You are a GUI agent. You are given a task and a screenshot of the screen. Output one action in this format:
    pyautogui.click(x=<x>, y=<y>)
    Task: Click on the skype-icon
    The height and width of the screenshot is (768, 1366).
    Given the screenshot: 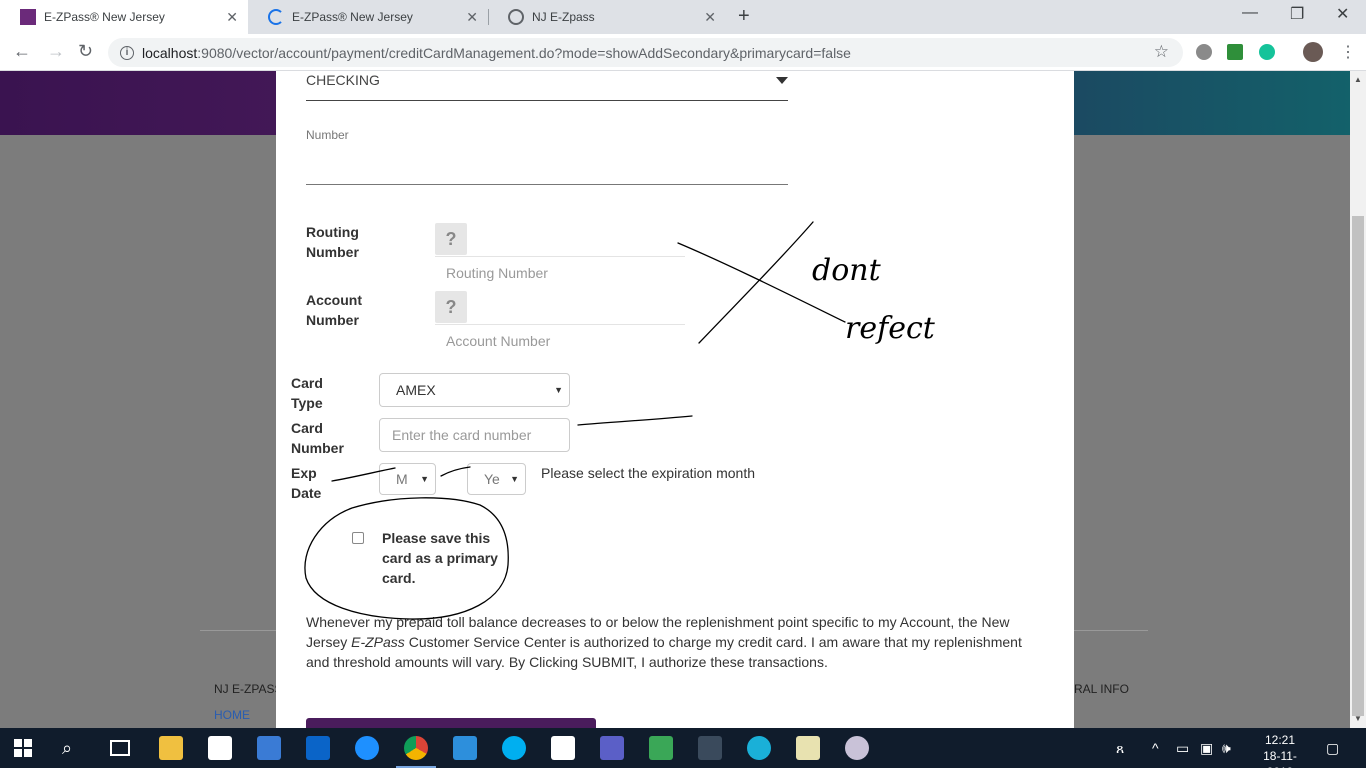 What is the action you would take?
    pyautogui.click(x=514, y=748)
    